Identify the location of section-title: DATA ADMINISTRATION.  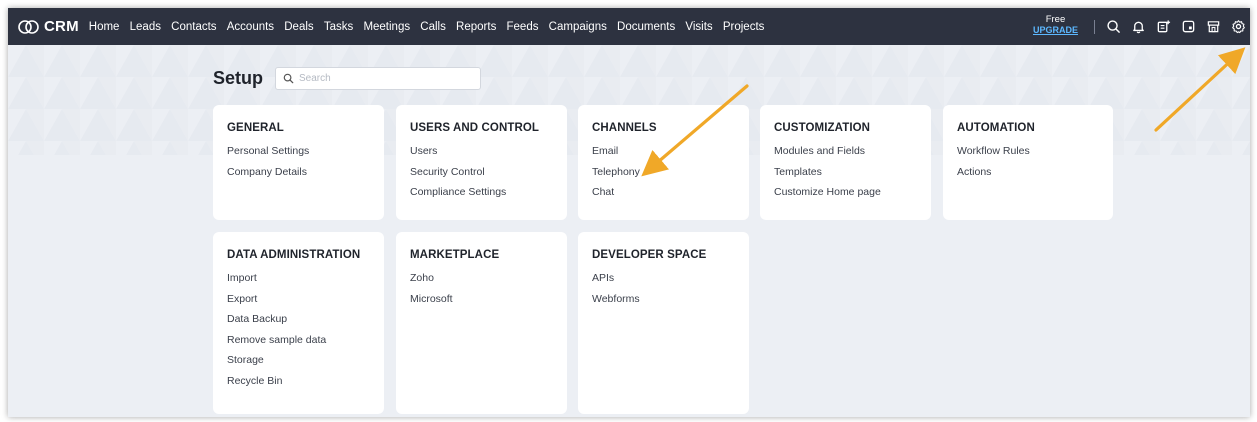
(294, 255).